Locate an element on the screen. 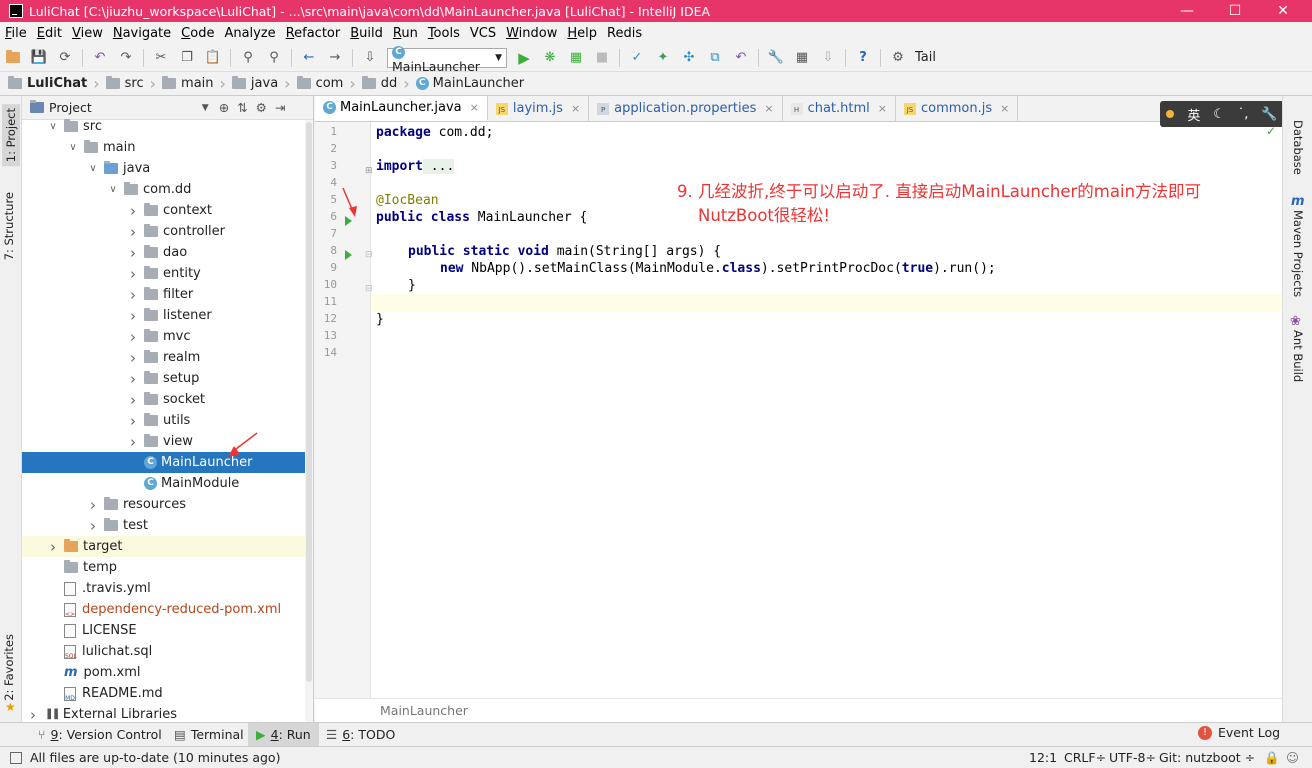 Image resolution: width=1312 pixels, height=768 pixels. tree-item: ∨ java is located at coordinates (164, 168).